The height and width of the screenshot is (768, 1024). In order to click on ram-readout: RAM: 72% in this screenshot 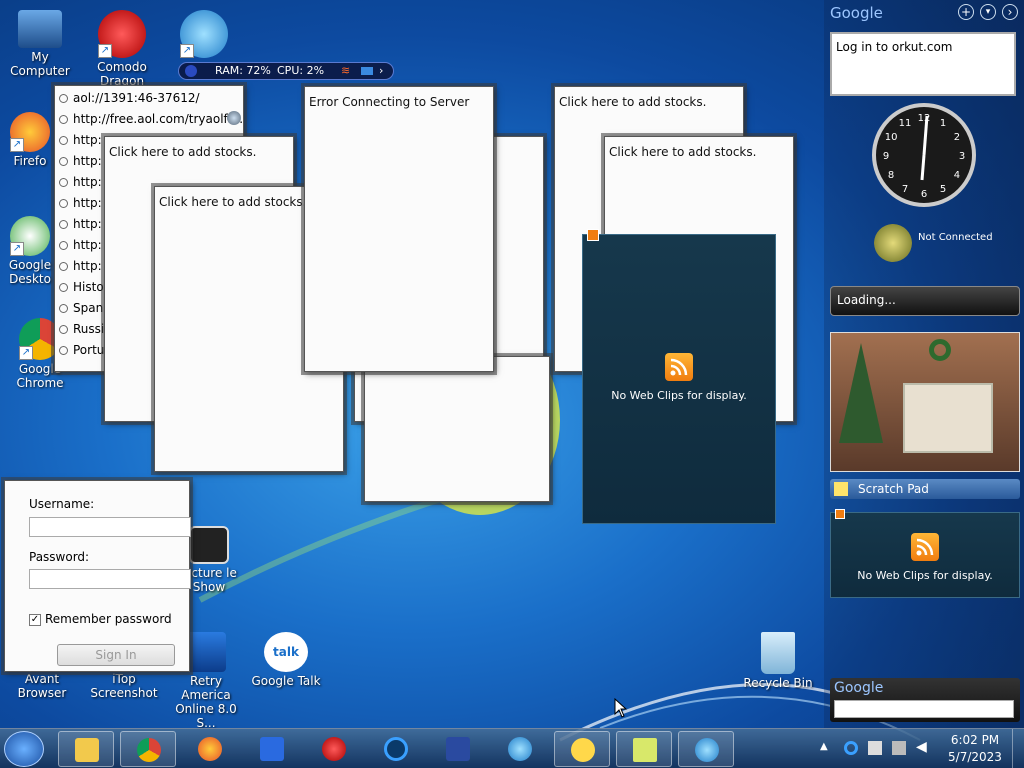, I will do `click(243, 70)`.